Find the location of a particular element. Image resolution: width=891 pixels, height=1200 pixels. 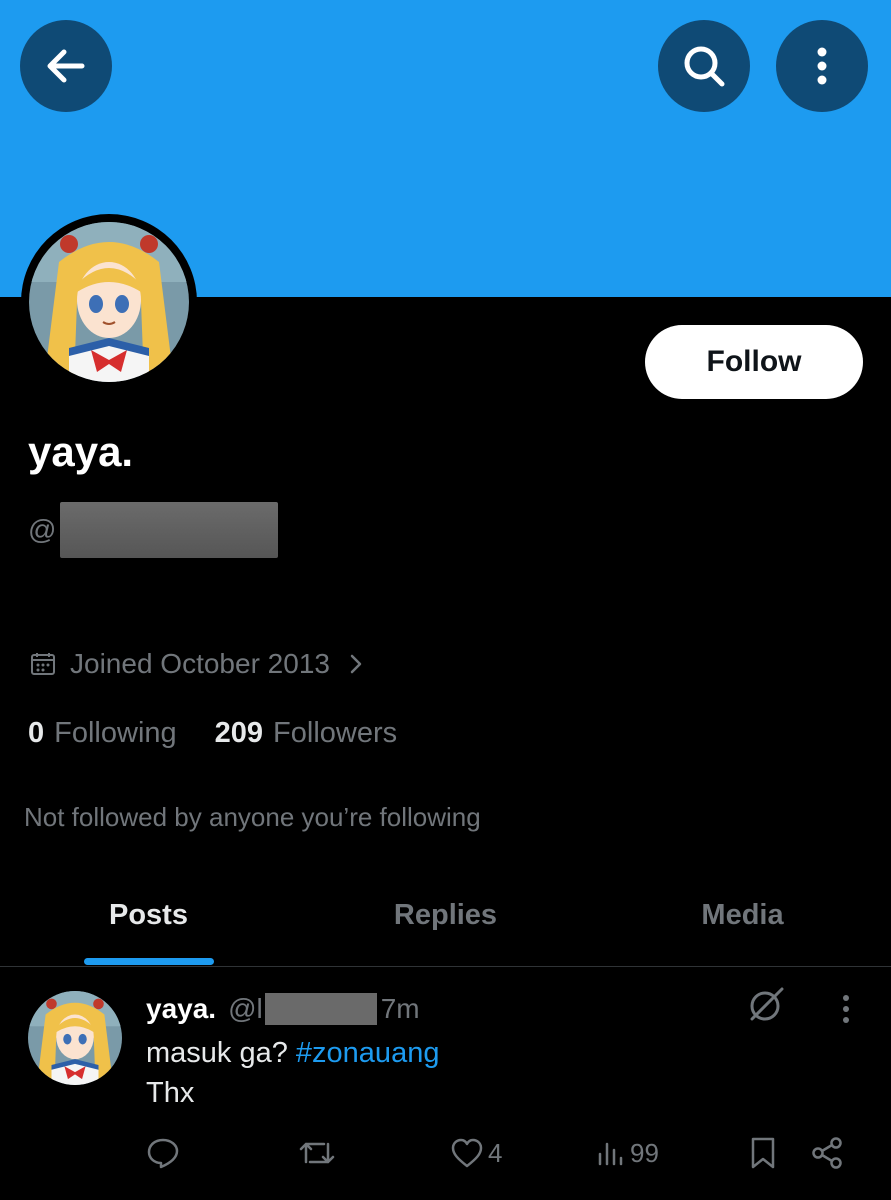

post-text-line1: masuk ga? is located at coordinates (221, 1053).